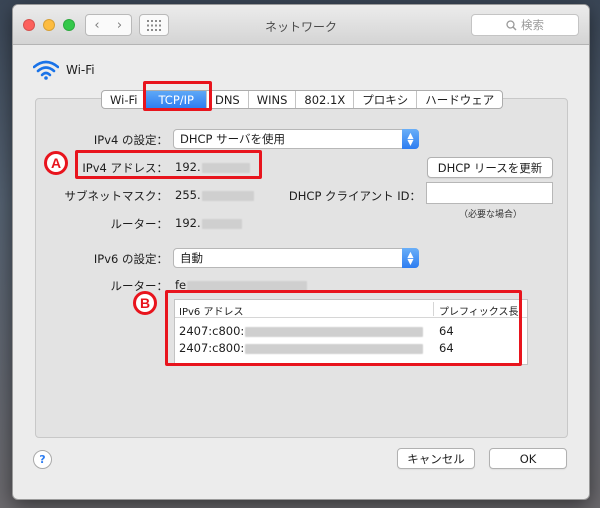 The width and height of the screenshot is (600, 508). Describe the element at coordinates (296, 139) in the screenshot. I see `ipv4-config-select: DHCP サーバを使用 ▲ ▼` at that location.